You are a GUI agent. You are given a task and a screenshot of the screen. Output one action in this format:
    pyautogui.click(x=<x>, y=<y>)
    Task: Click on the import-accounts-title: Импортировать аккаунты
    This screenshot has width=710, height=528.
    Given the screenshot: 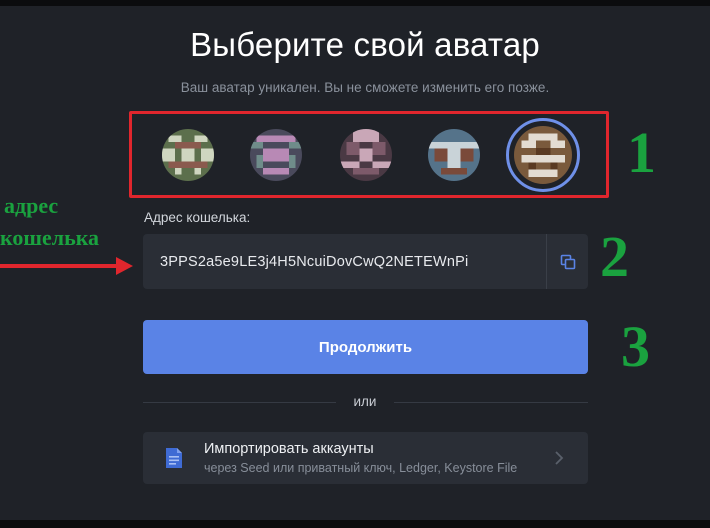 What is the action you would take?
    pyautogui.click(x=289, y=449)
    